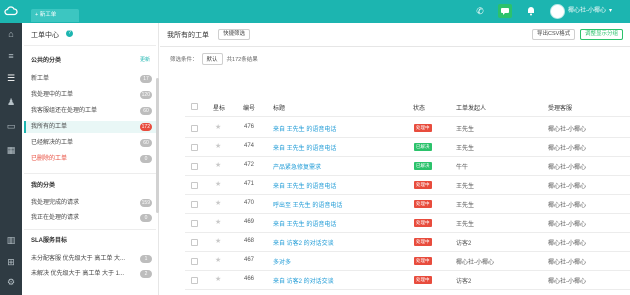 The width and height of the screenshot is (630, 295). I want to click on cloud-logo-icon, so click(11, 11).